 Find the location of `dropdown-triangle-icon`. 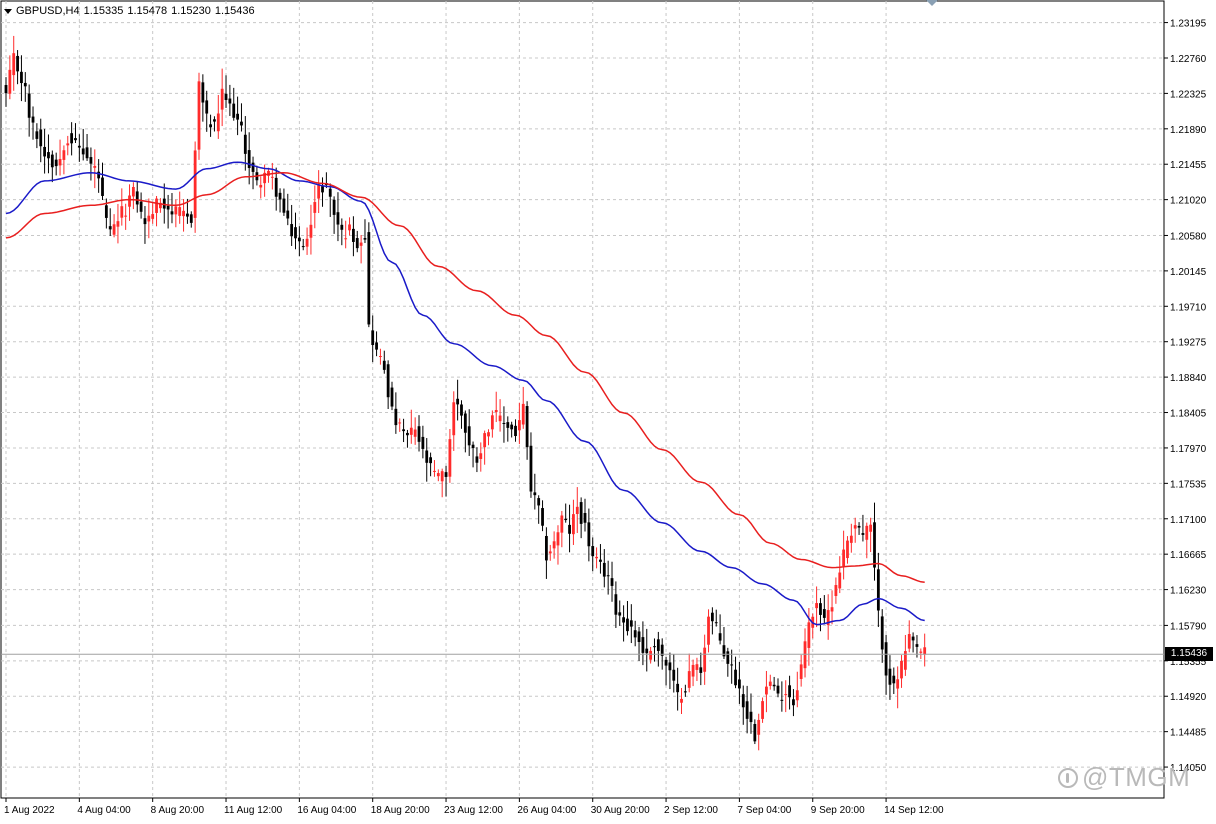

dropdown-triangle-icon is located at coordinates (8, 11).